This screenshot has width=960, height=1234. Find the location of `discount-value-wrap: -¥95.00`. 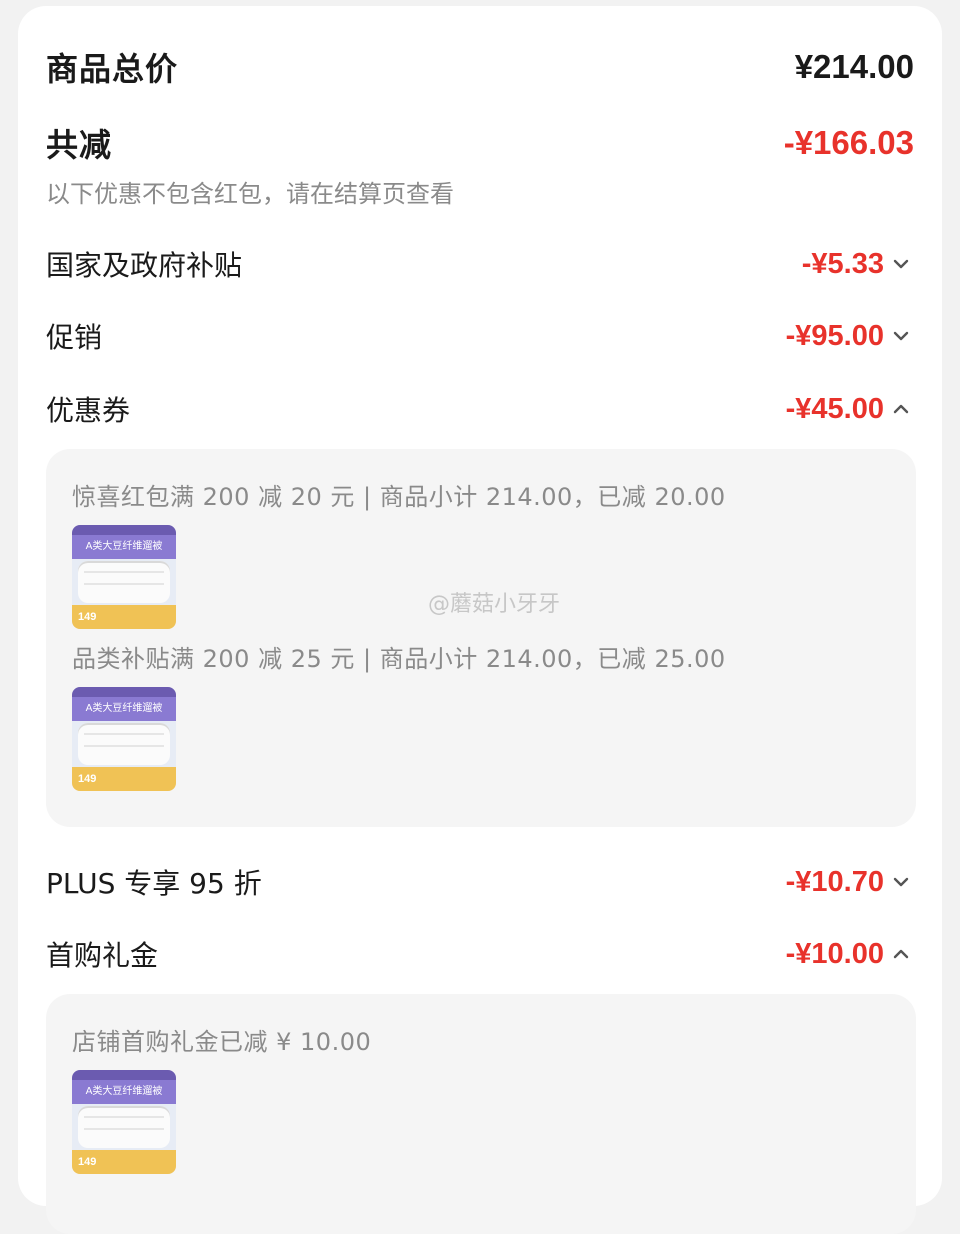

discount-value-wrap: -¥95.00 is located at coordinates (850, 336).